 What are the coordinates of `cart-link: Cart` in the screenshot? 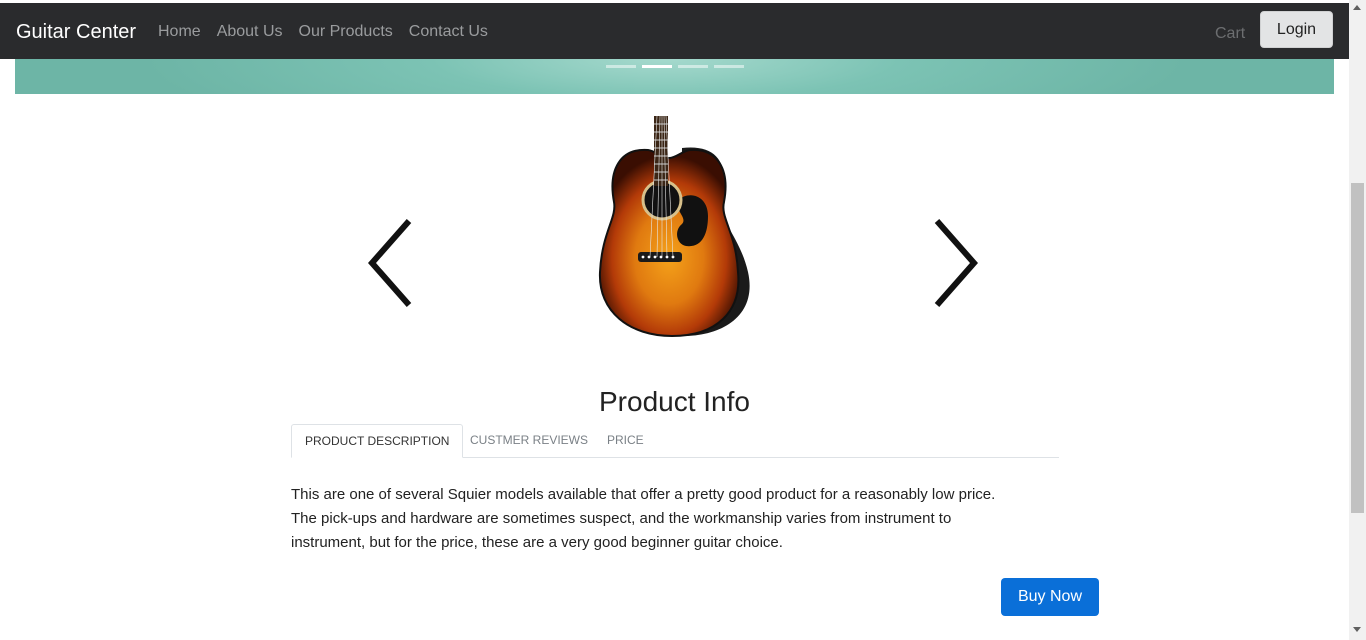 It's located at (1230, 34).